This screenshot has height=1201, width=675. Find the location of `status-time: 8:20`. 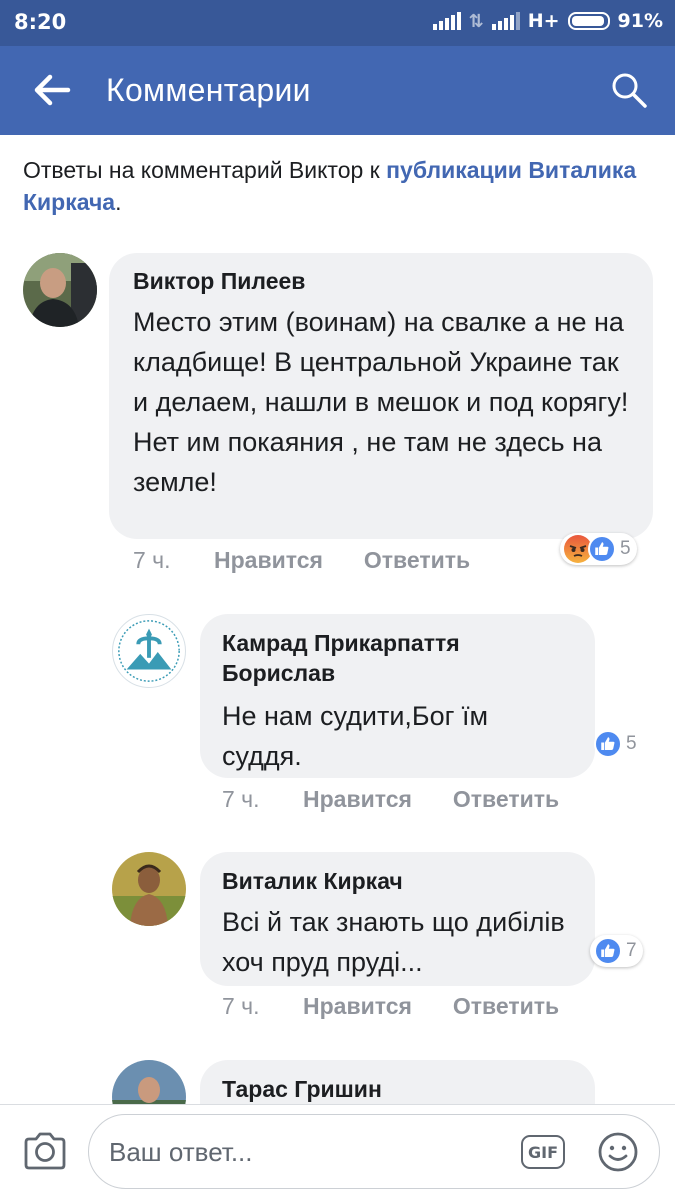

status-time: 8:20 is located at coordinates (40, 22).